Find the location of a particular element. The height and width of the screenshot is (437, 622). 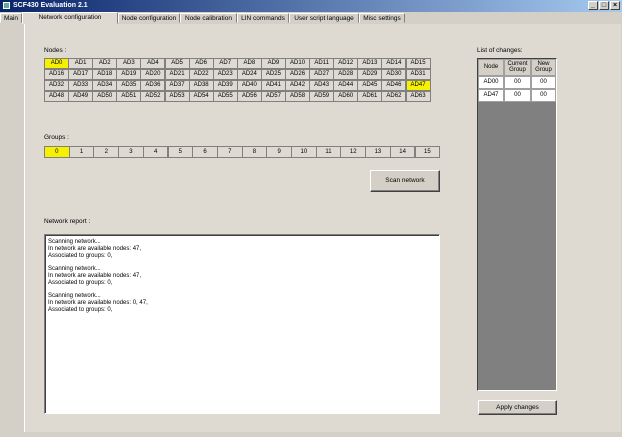

report-line: Associated to groups: 0, is located at coordinates (80, 256).